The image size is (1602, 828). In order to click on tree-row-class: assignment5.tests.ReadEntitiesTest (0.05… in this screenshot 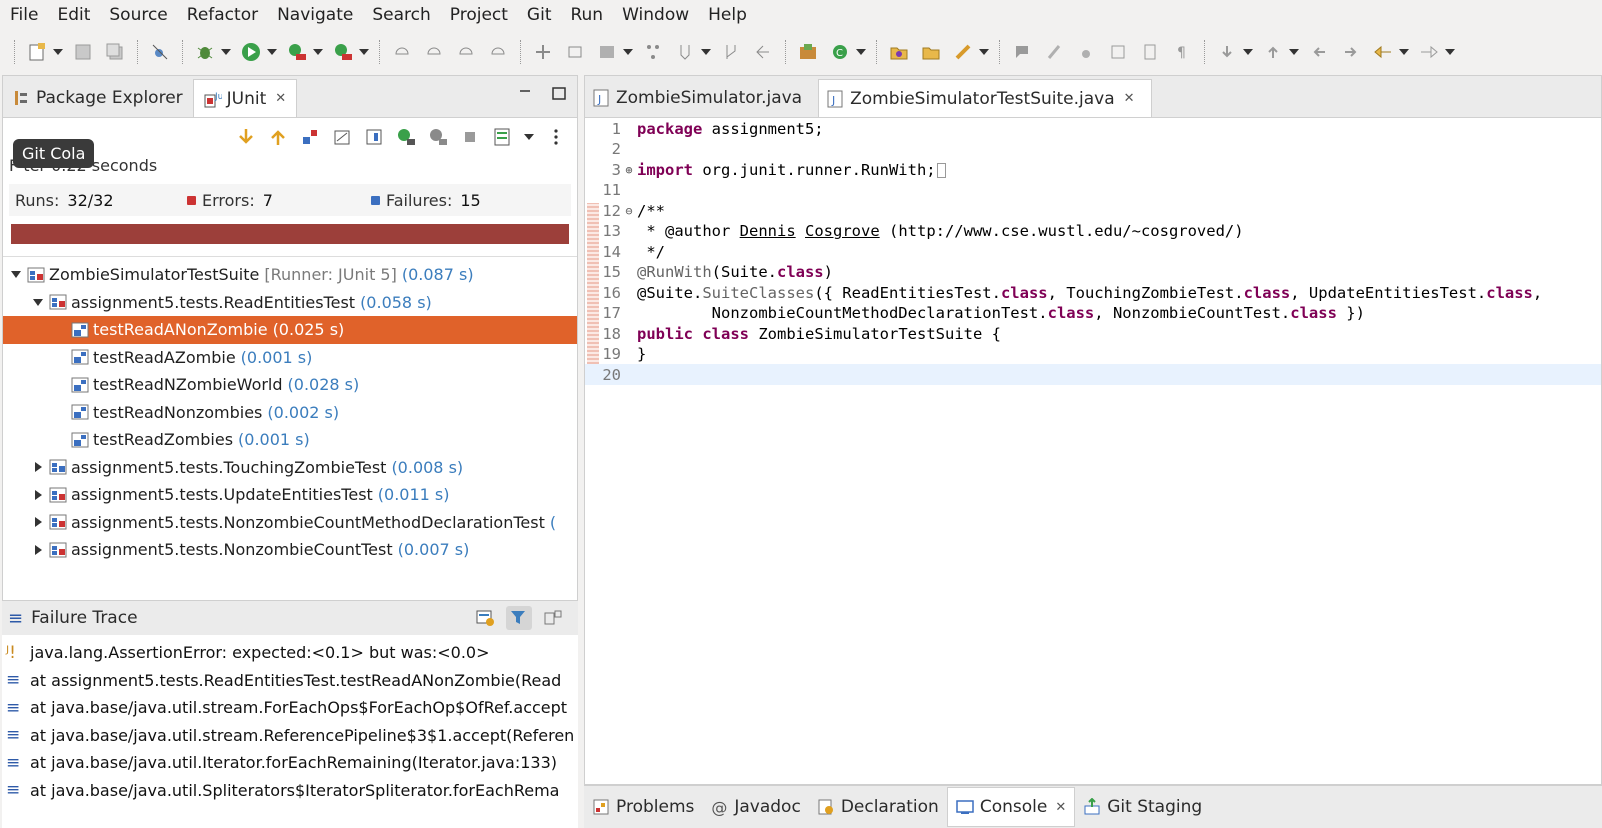, I will do `click(290, 303)`.